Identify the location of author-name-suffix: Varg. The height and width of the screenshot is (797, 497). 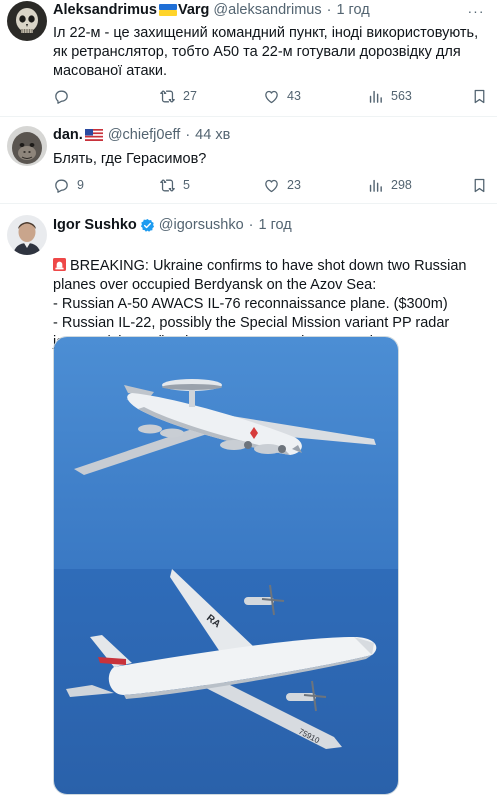
(193, 10).